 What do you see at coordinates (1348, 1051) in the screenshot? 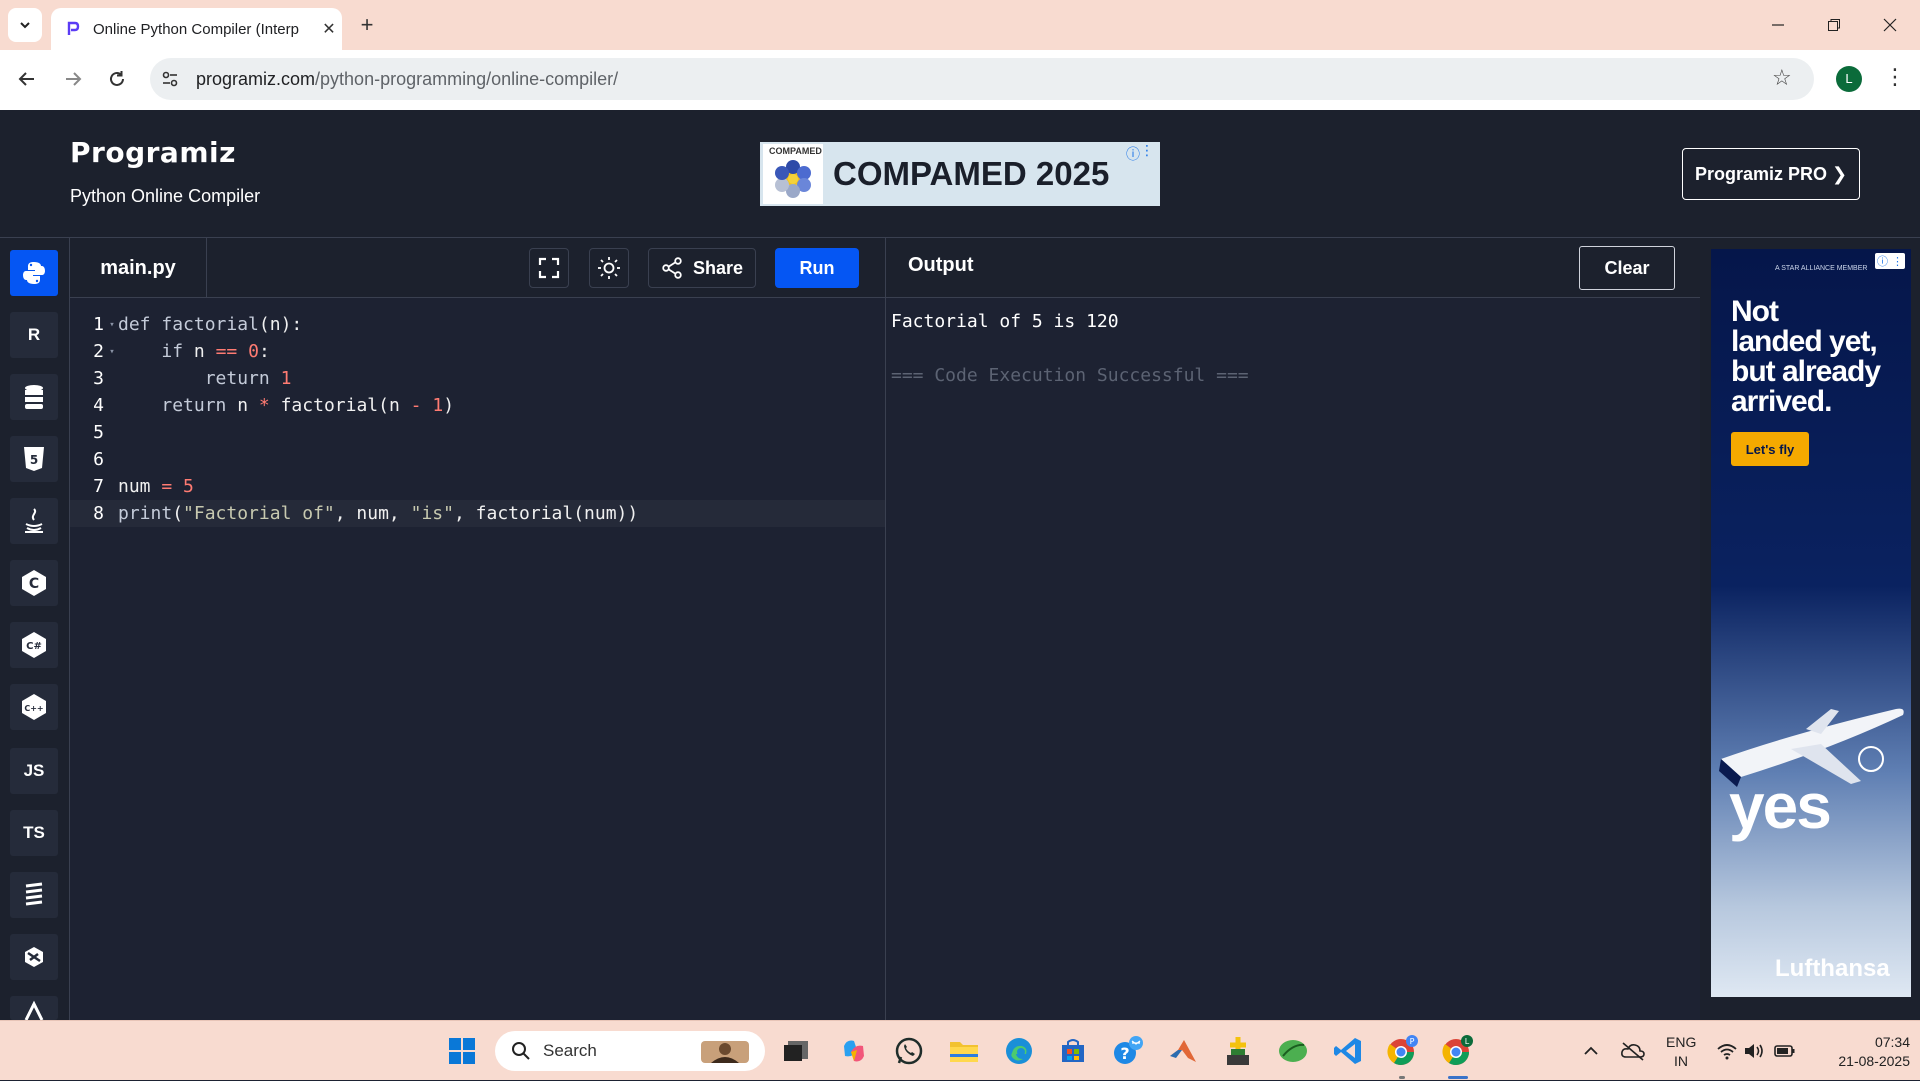
I see `vscode-icon` at bounding box center [1348, 1051].